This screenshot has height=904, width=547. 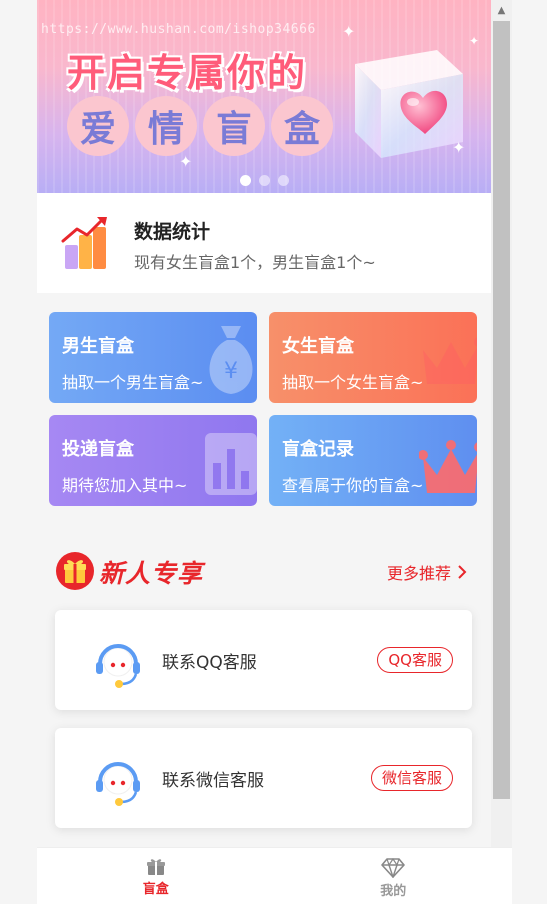 I want to click on carousel-indicators, so click(x=264, y=180).